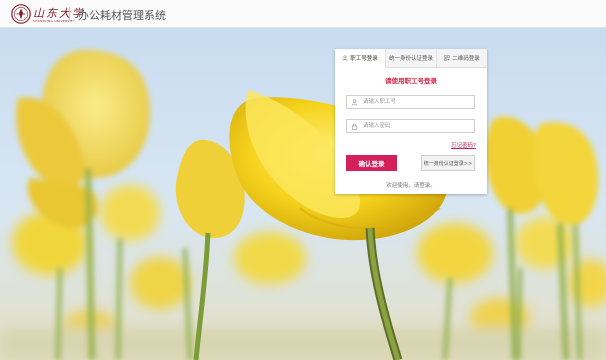 The width and height of the screenshot is (606, 360). Describe the element at coordinates (463, 145) in the screenshot. I see `forgot-password-link: 忘记密码?` at that location.